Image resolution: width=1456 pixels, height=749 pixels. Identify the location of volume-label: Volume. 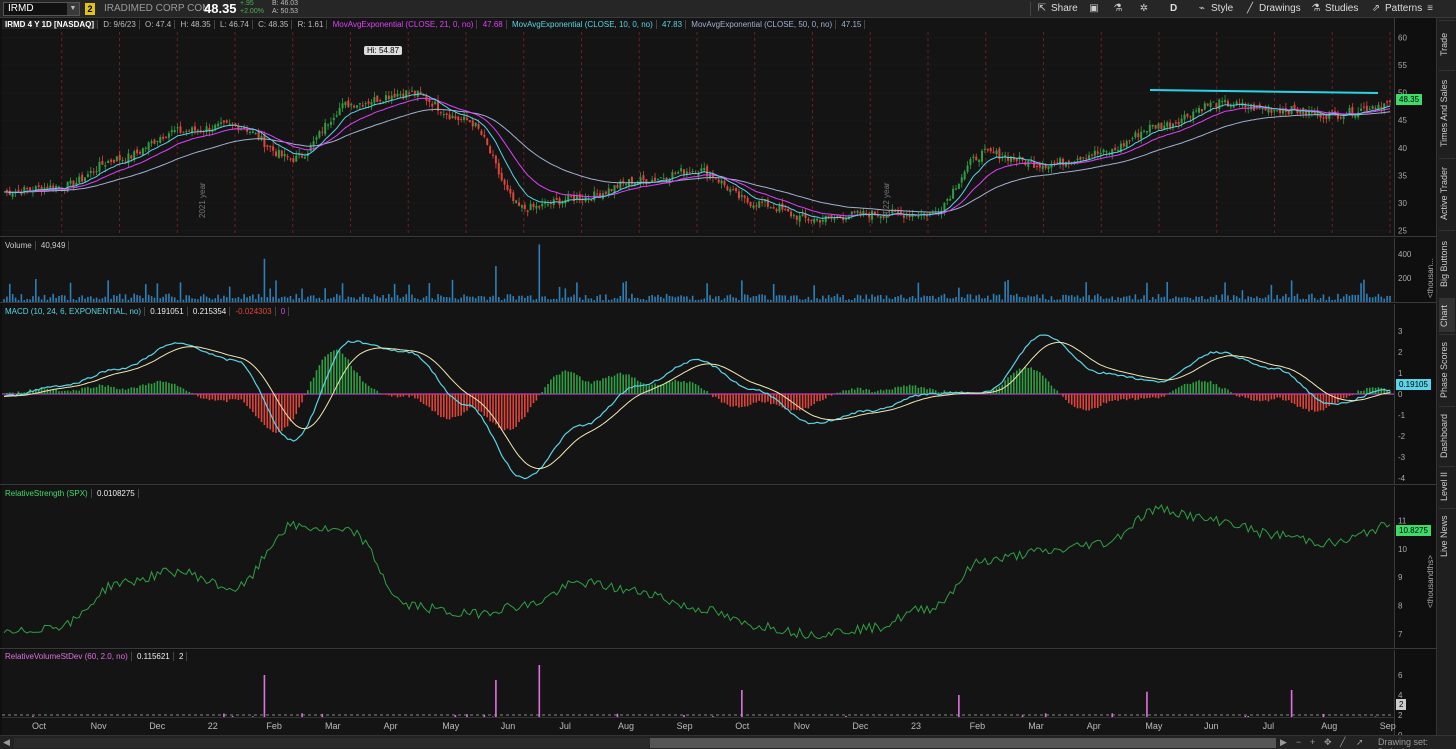
(19, 245).